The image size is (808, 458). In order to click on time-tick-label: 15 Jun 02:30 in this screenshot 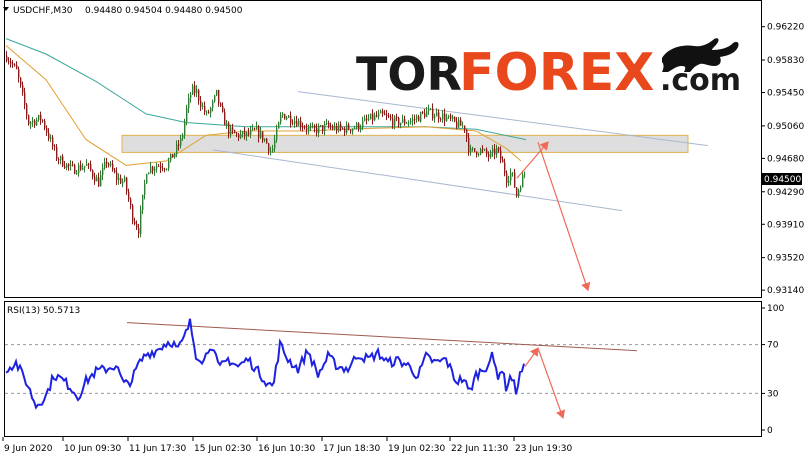, I will do `click(222, 449)`.